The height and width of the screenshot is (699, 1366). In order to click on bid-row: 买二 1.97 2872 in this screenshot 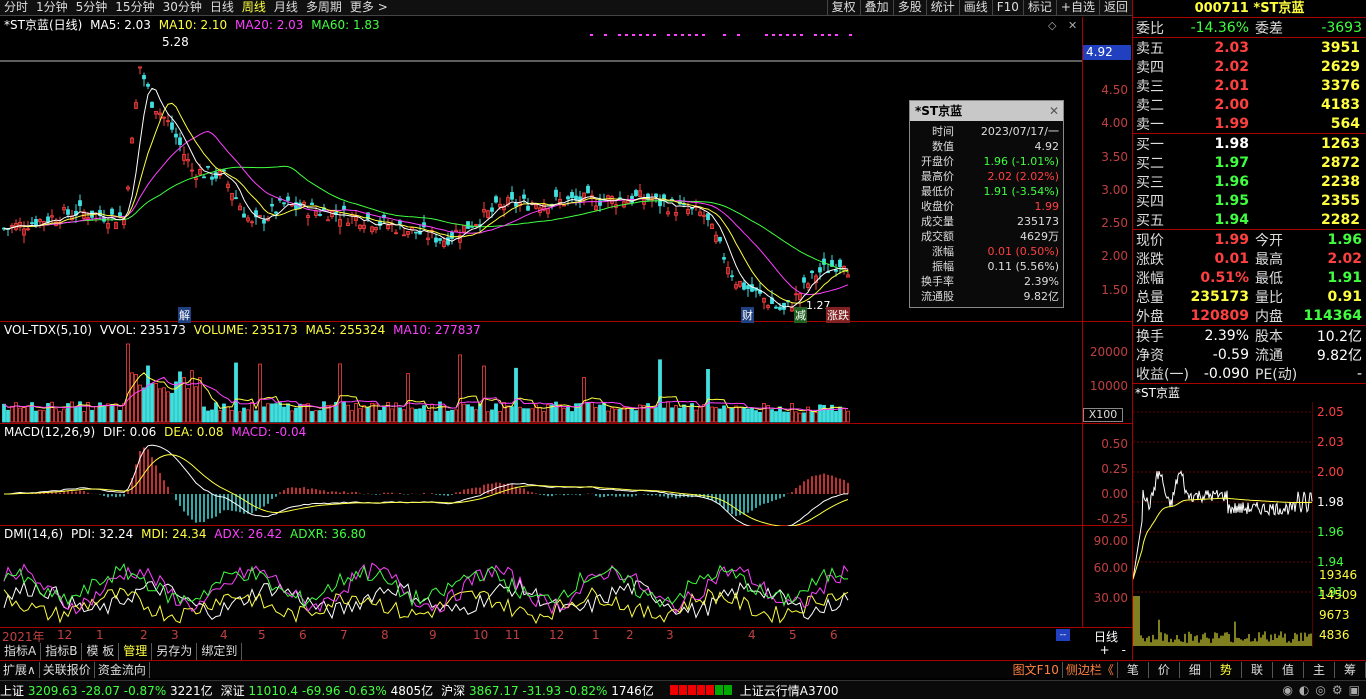, I will do `click(1249, 162)`.